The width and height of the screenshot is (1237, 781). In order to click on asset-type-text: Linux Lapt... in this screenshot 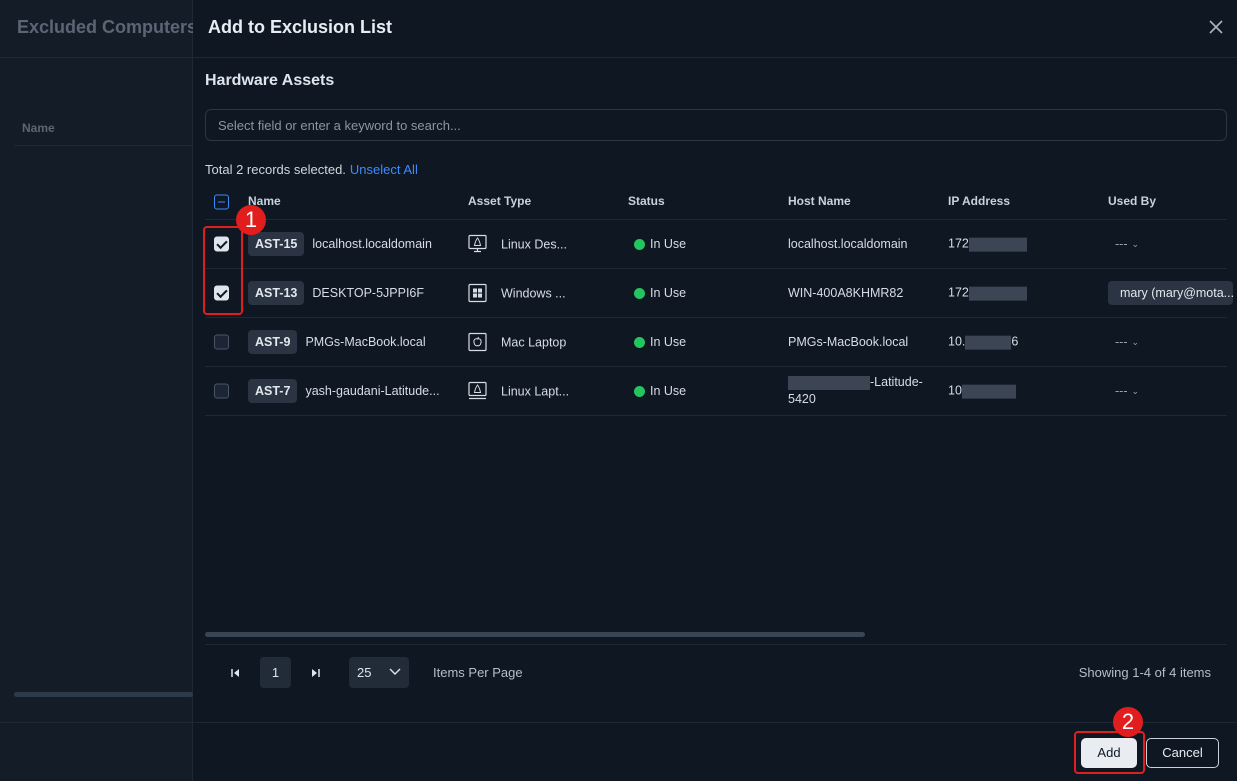, I will do `click(535, 391)`.